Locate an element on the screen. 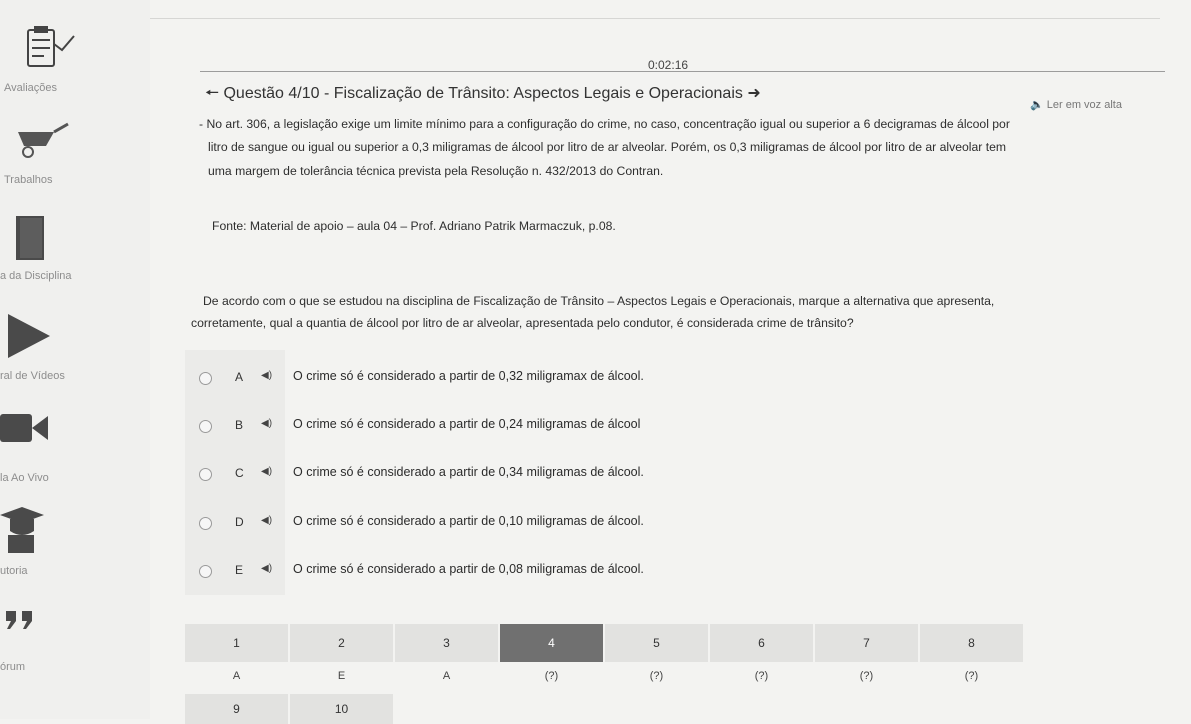  sidebar-item-tutoria: utoria is located at coordinates (75, 542).